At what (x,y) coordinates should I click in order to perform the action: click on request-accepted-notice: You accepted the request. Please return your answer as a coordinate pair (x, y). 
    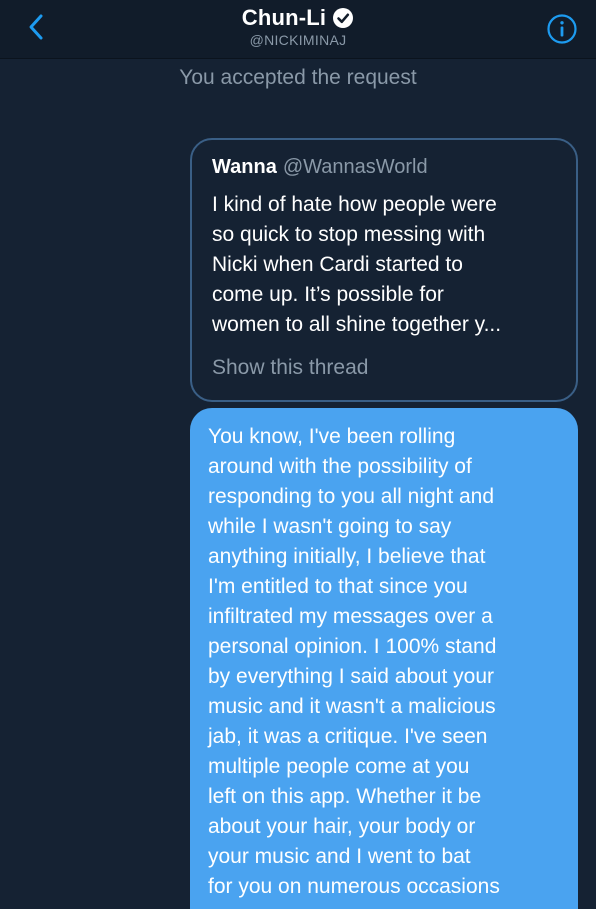
    Looking at the image, I should click on (298, 77).